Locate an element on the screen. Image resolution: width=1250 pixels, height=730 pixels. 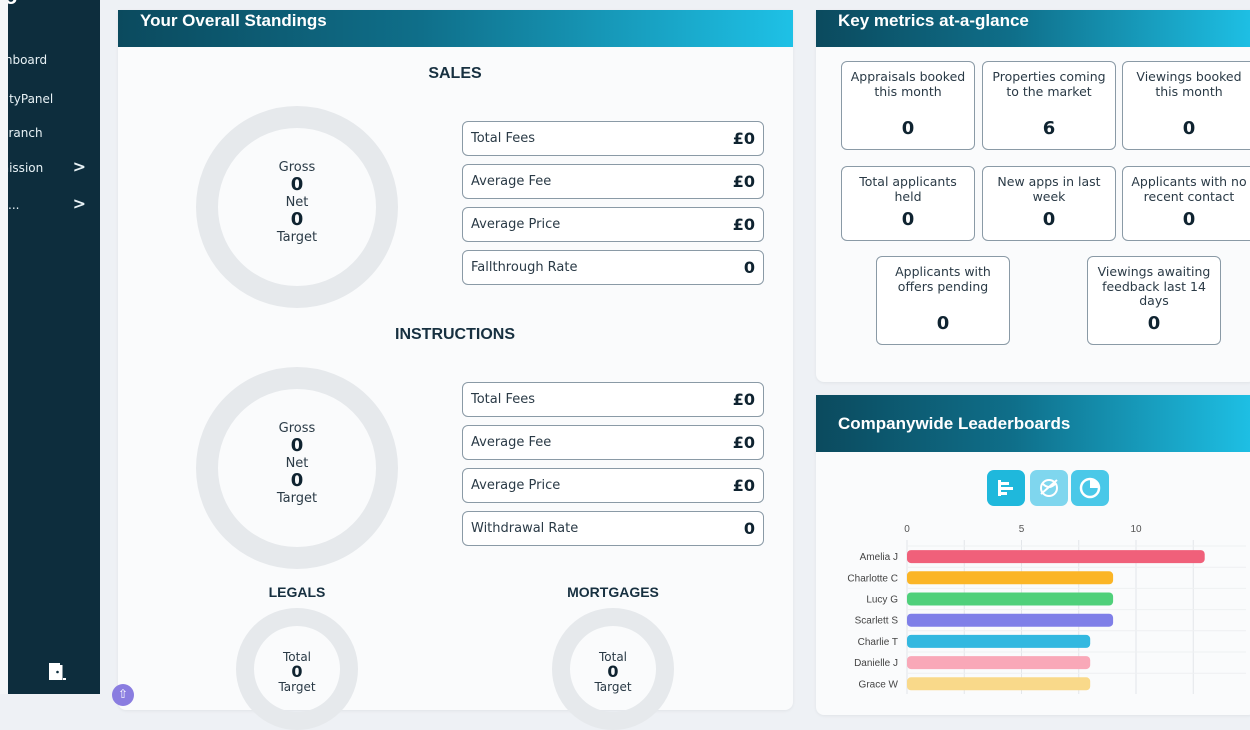
metric-card-new-apps: New apps in last week 0 is located at coordinates (1049, 203).